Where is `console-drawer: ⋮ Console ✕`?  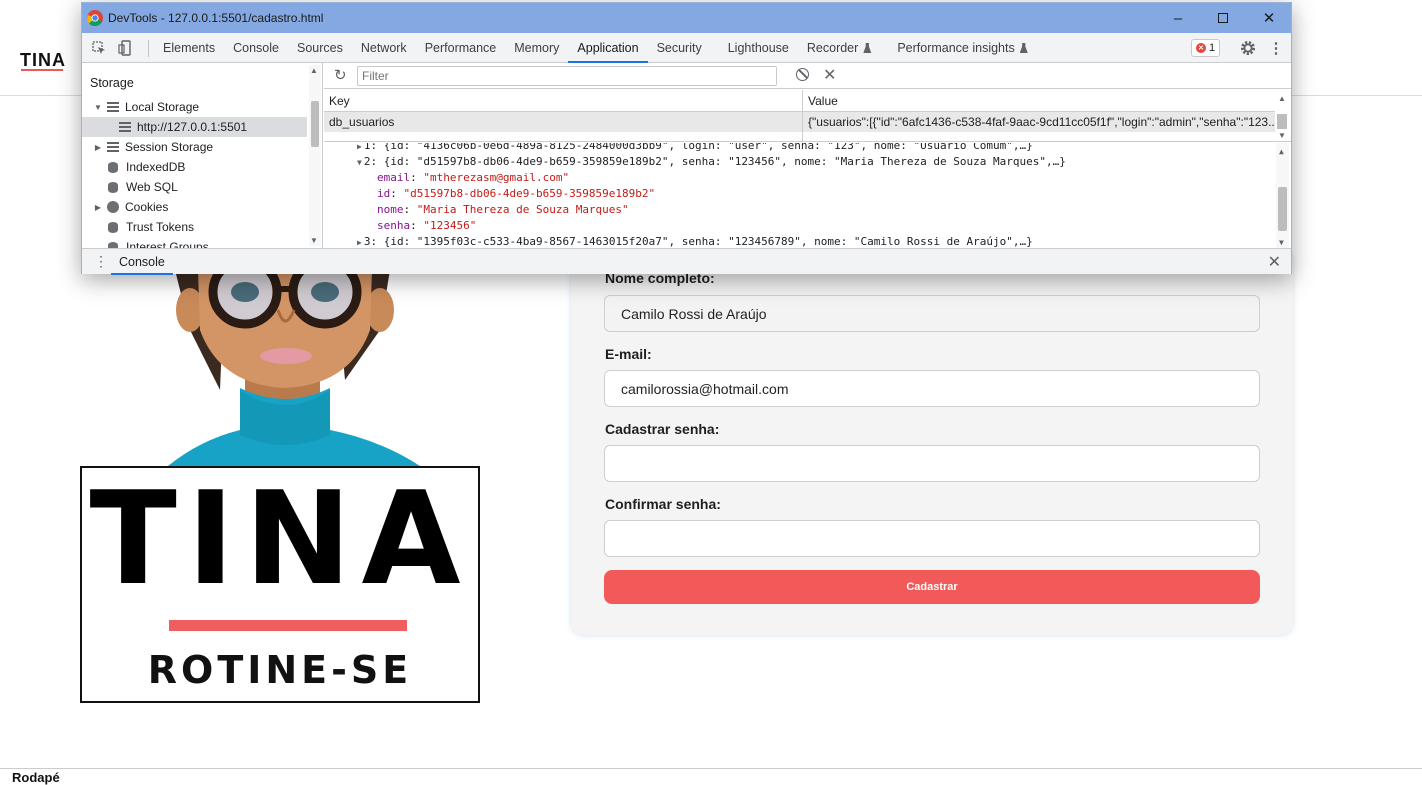 console-drawer: ⋮ Console ✕ is located at coordinates (686, 261).